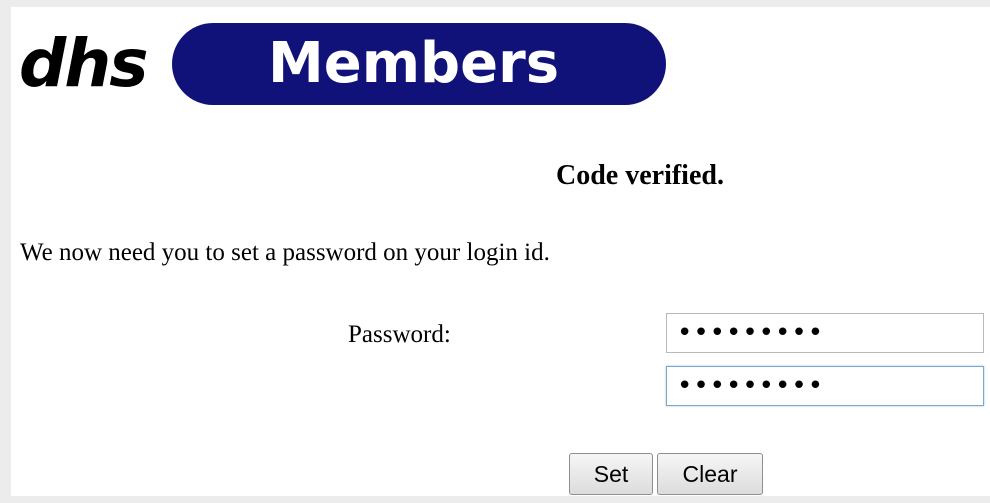  Describe the element at coordinates (710, 474) in the screenshot. I see `clear-button: Clear` at that location.